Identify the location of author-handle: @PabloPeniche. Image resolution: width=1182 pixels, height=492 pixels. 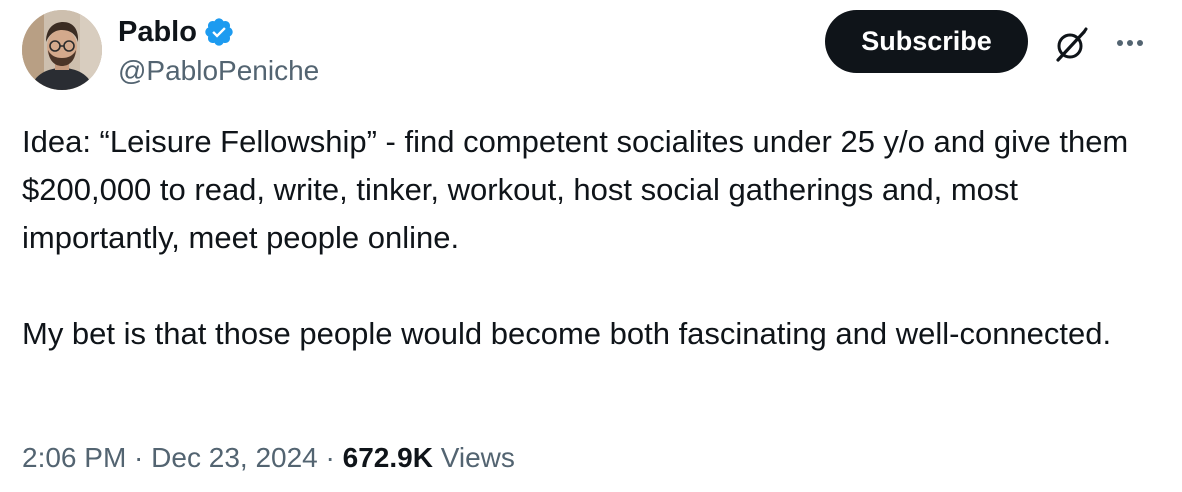
(218, 71).